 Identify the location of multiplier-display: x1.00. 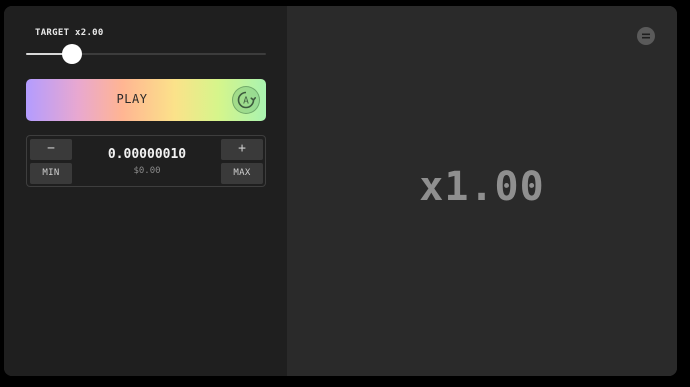
(482, 187).